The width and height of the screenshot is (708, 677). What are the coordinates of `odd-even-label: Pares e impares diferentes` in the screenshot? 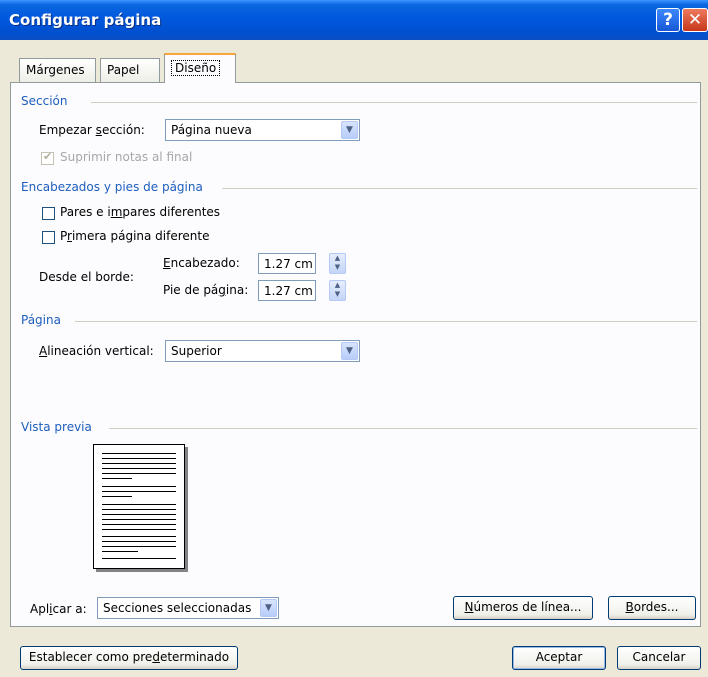 It's located at (140, 212).